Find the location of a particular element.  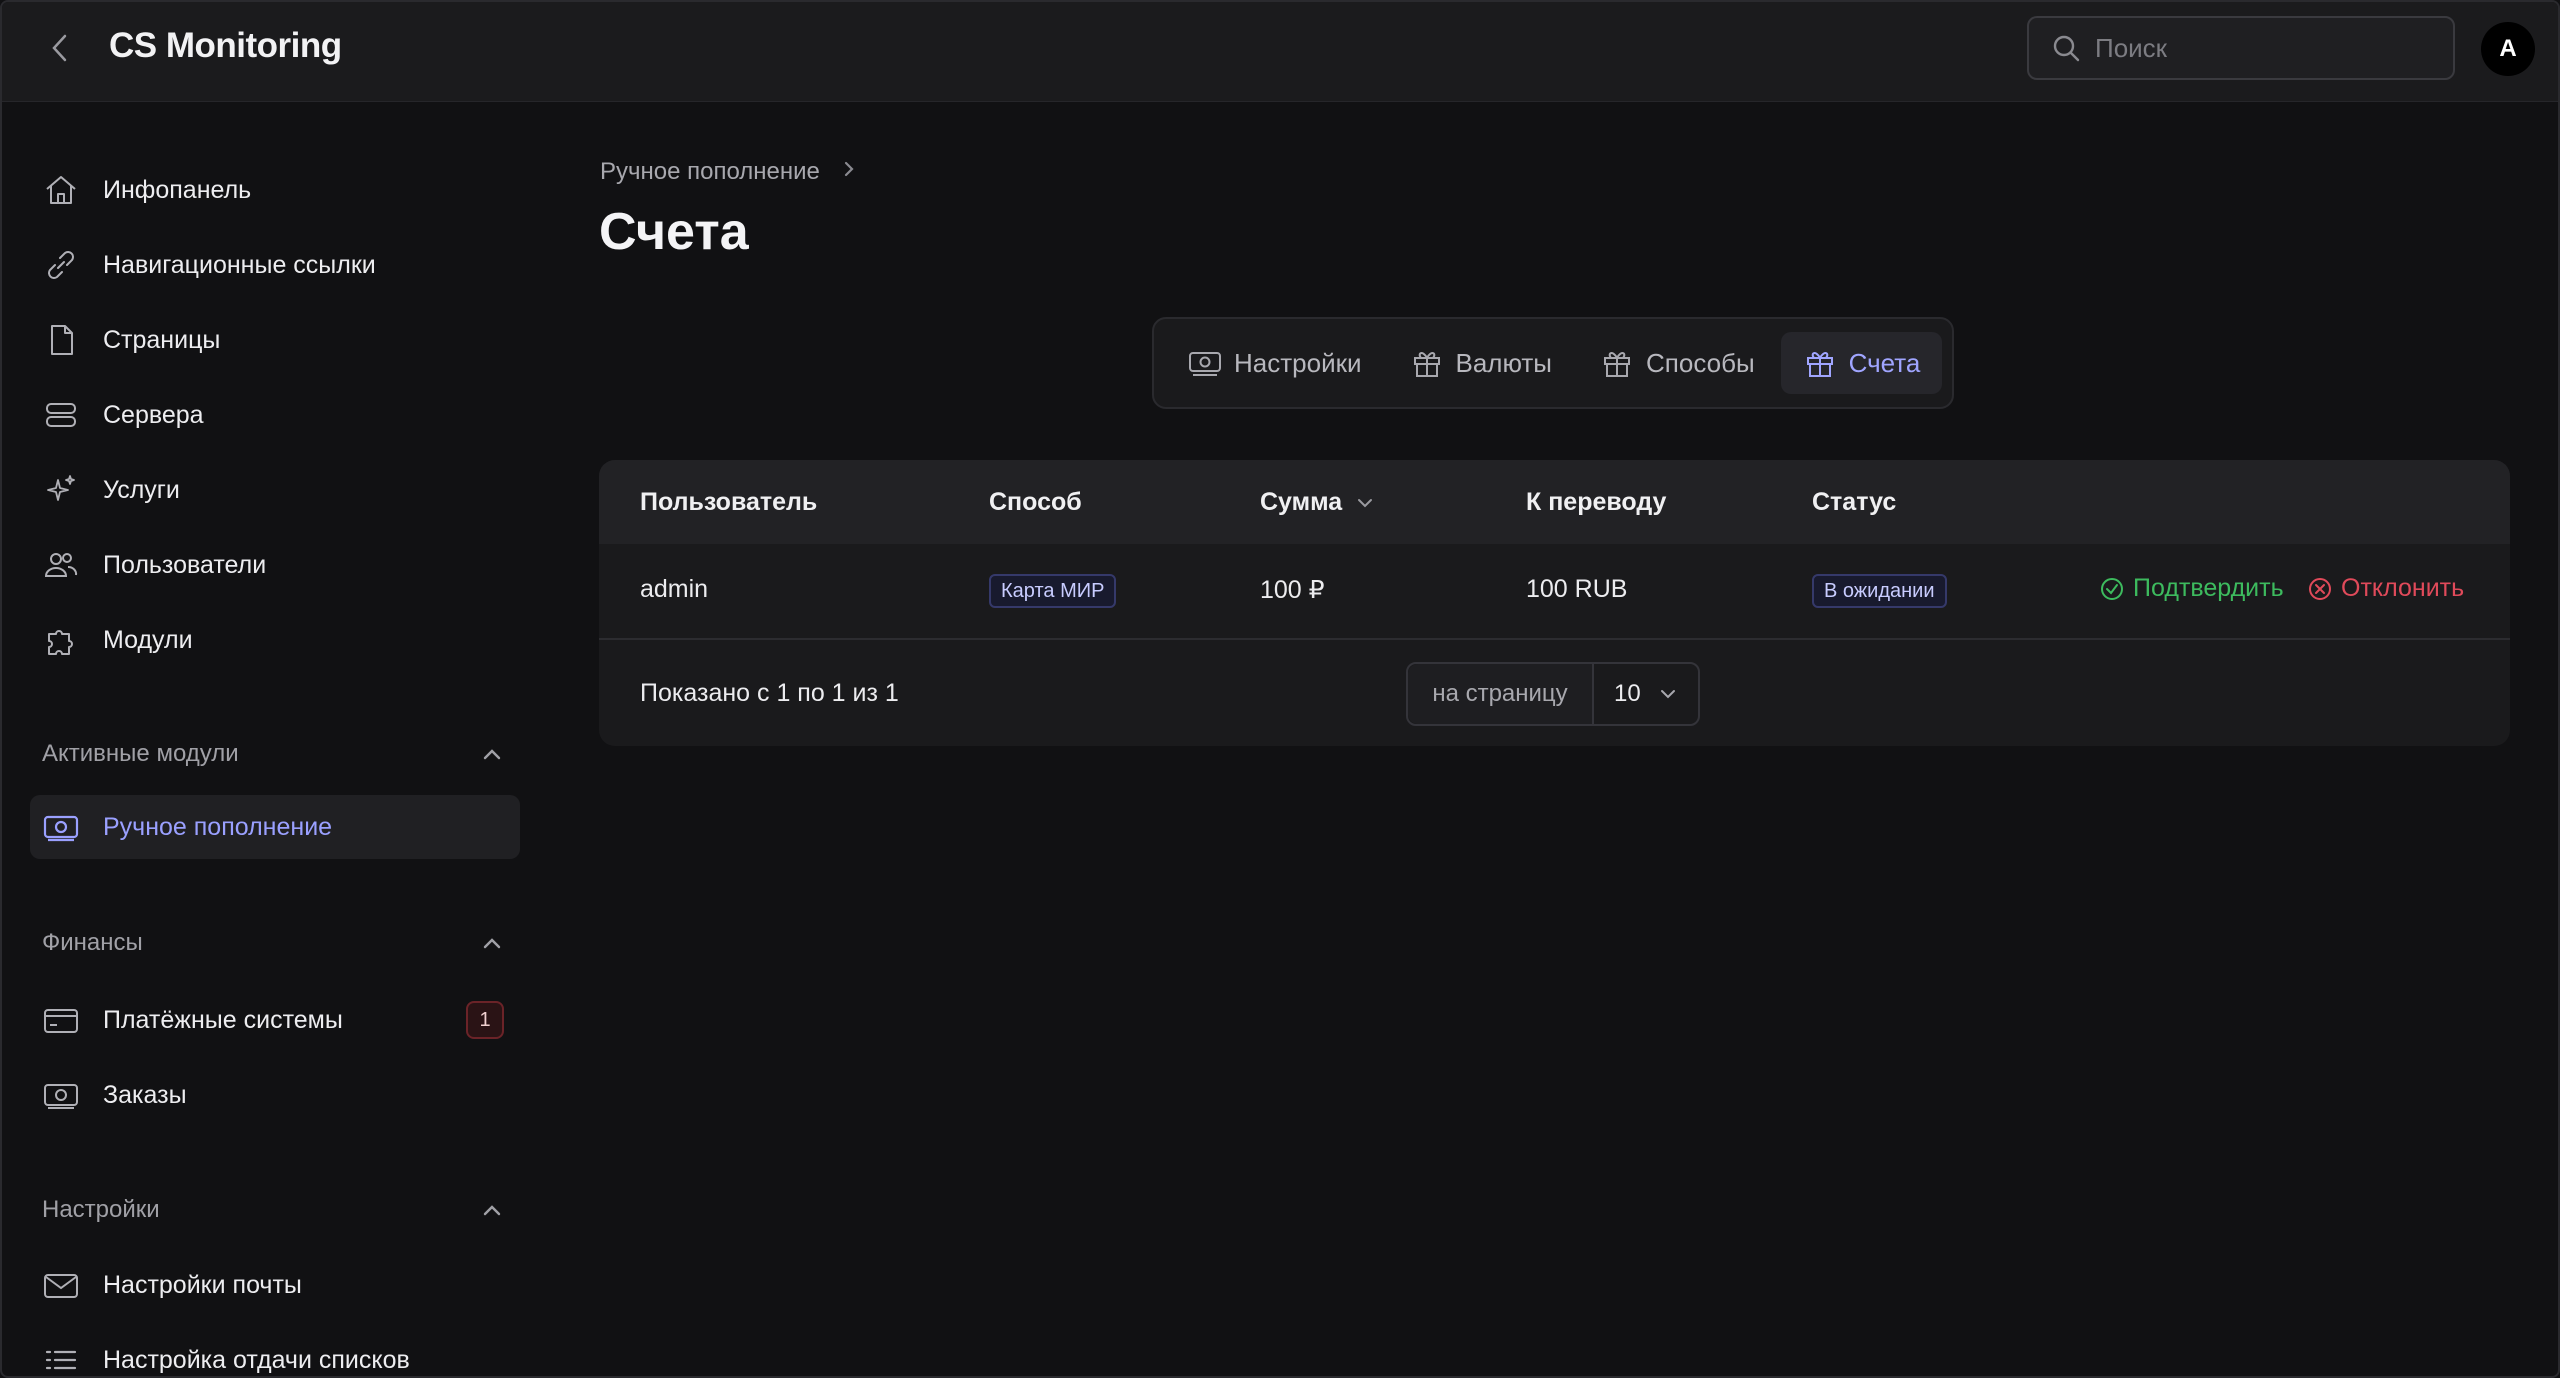

cell-amount: 100 ₽ is located at coordinates (1292, 590).